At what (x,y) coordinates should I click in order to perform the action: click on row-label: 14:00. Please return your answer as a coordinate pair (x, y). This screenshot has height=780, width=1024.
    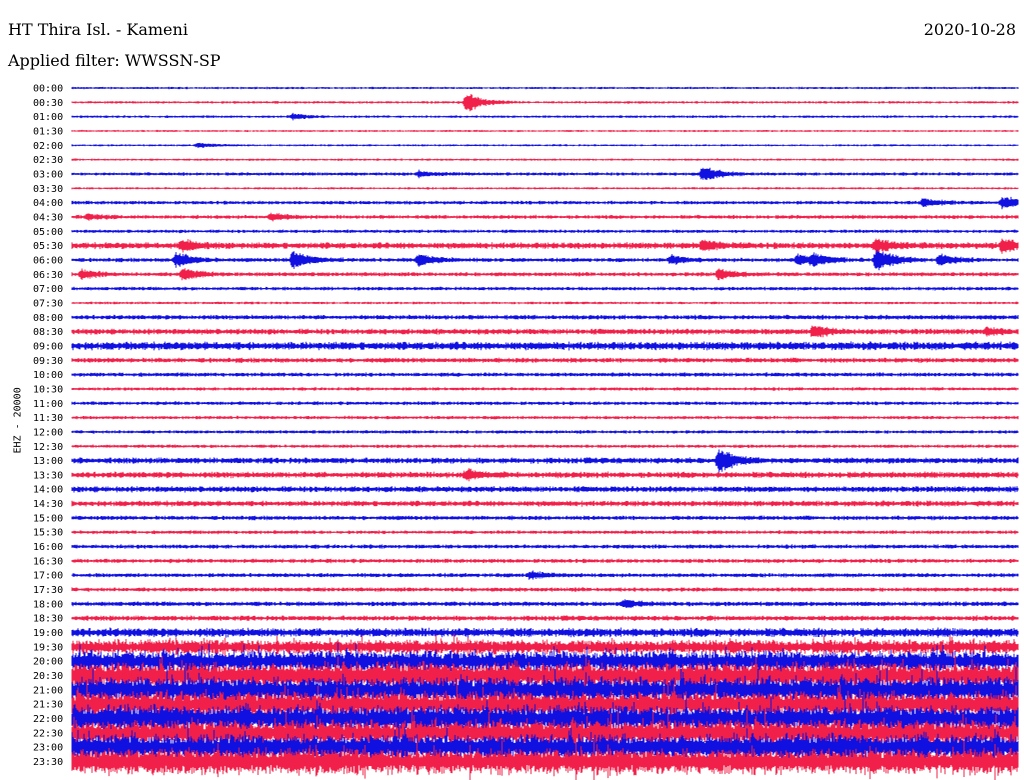
    Looking at the image, I should click on (48, 490).